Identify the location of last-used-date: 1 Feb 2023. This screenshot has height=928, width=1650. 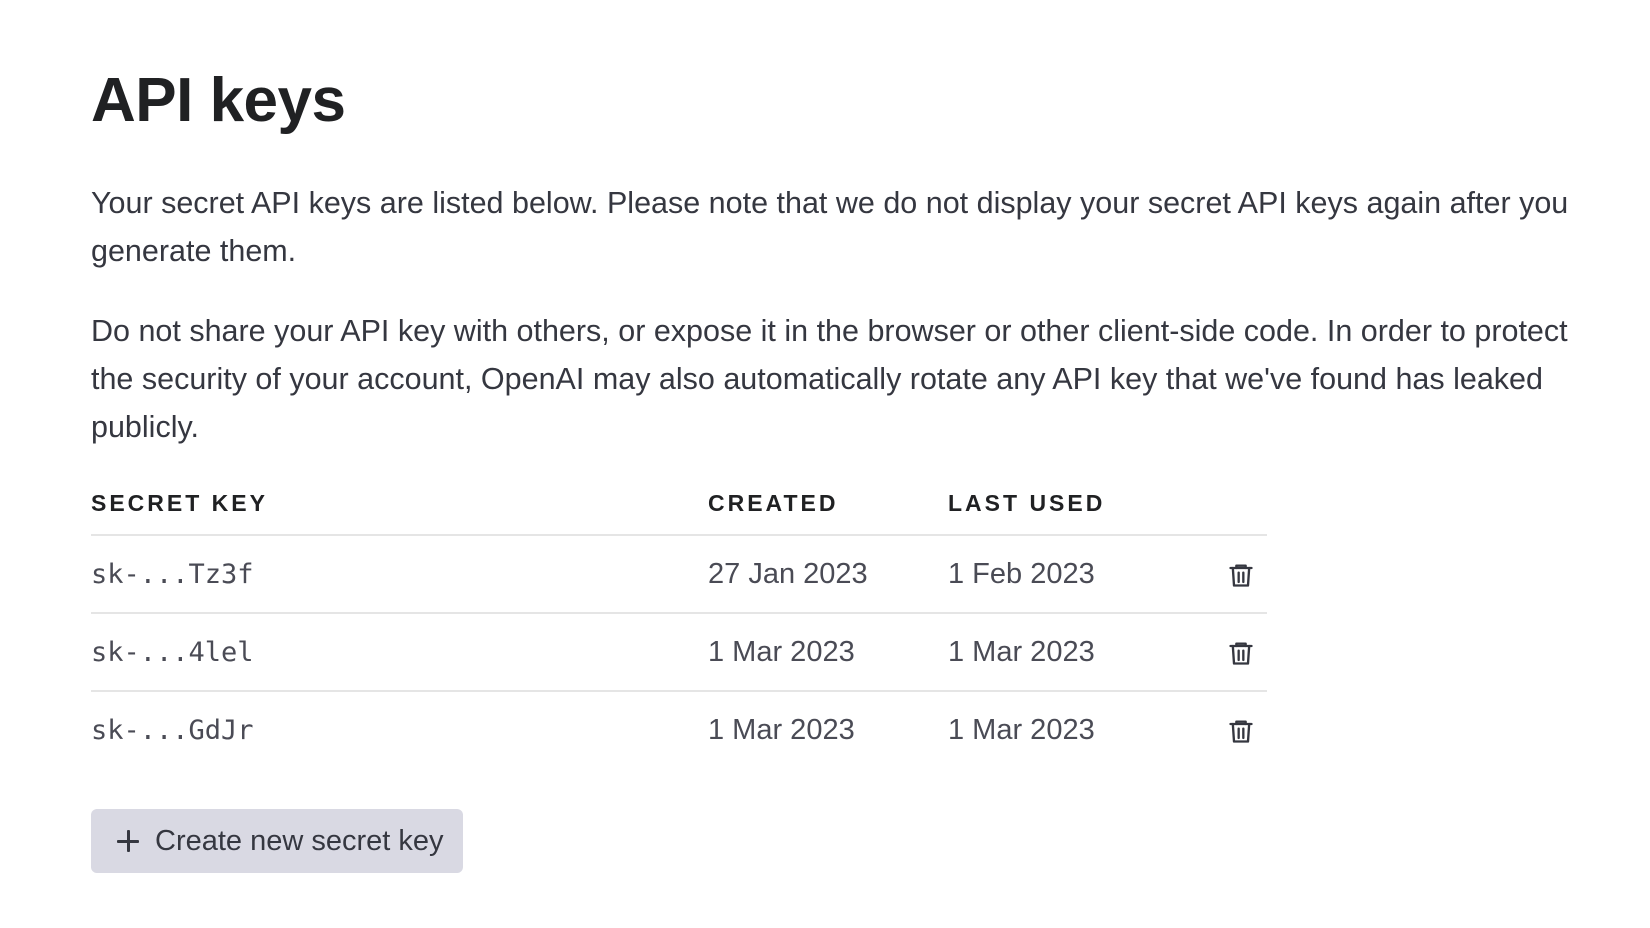
(1068, 574).